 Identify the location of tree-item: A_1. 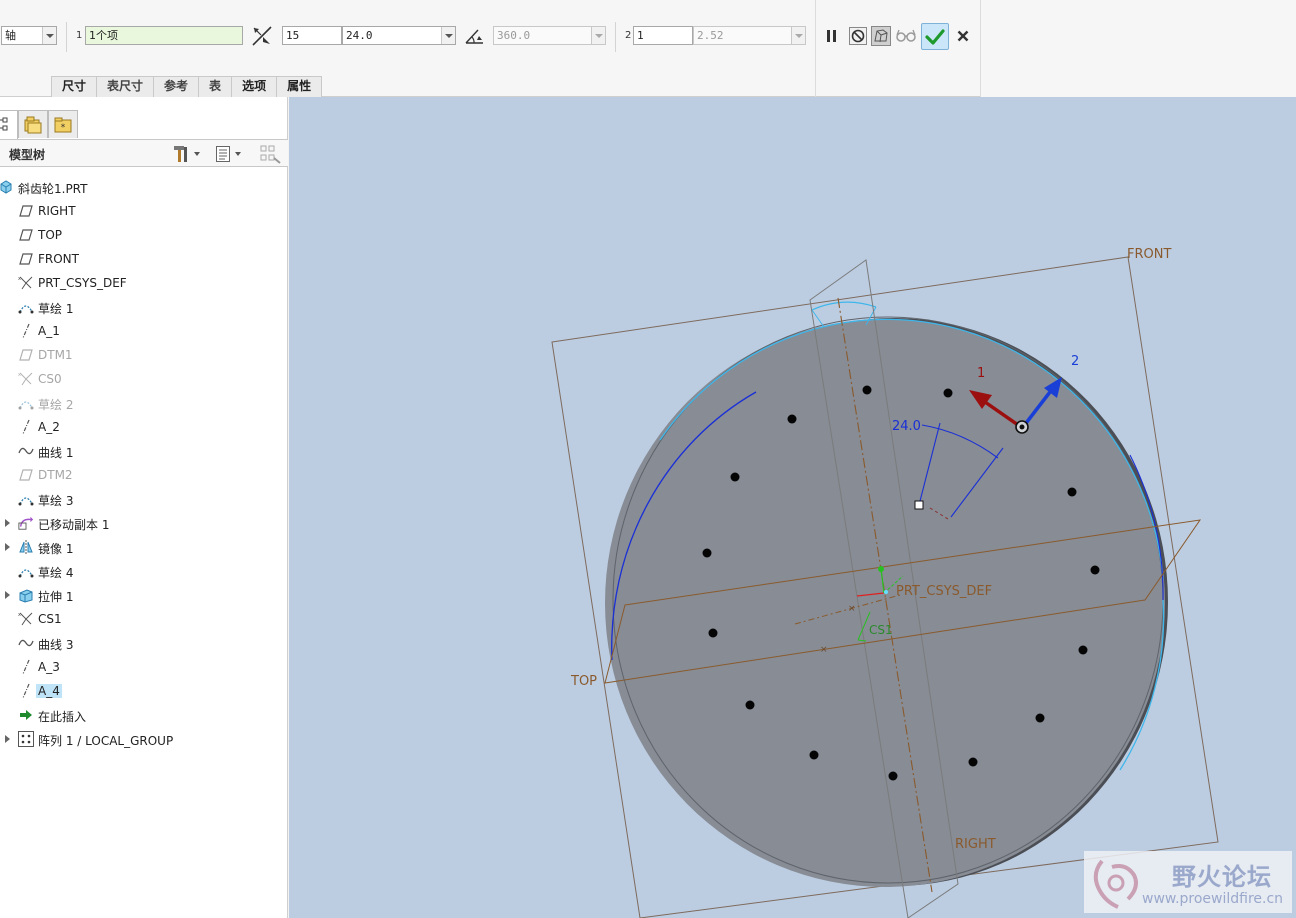
(144, 331).